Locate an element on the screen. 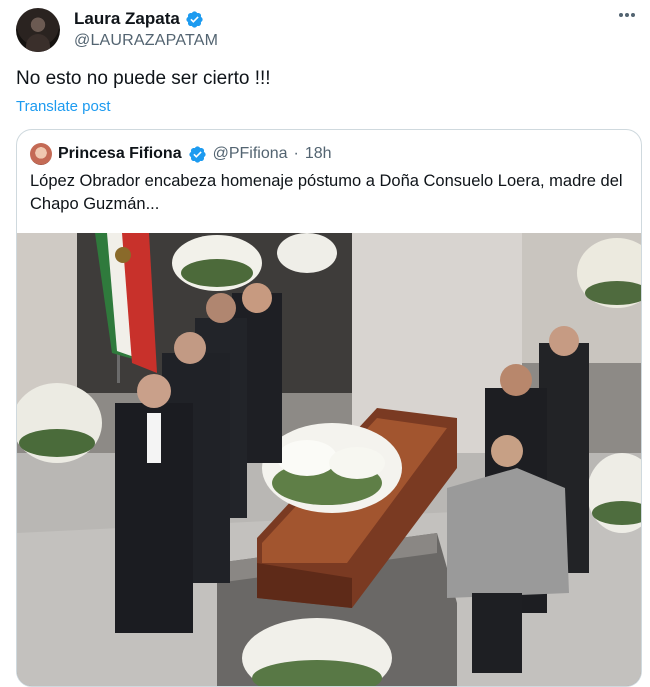  author-name: Laura Zapata is located at coordinates (127, 19).